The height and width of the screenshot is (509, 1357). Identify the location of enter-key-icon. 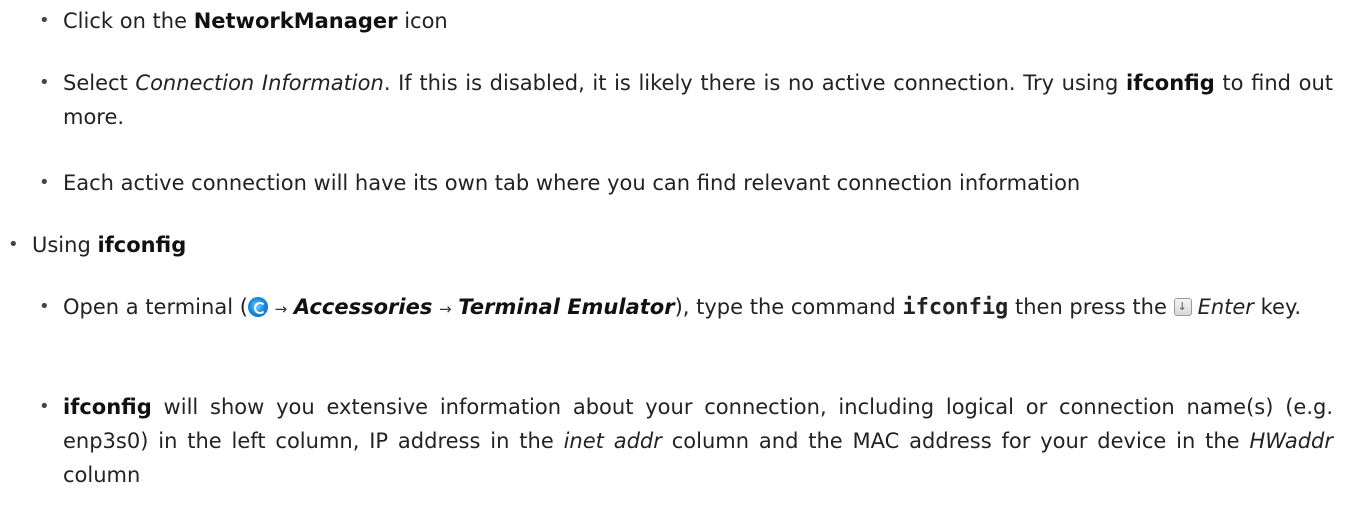
(1182, 307).